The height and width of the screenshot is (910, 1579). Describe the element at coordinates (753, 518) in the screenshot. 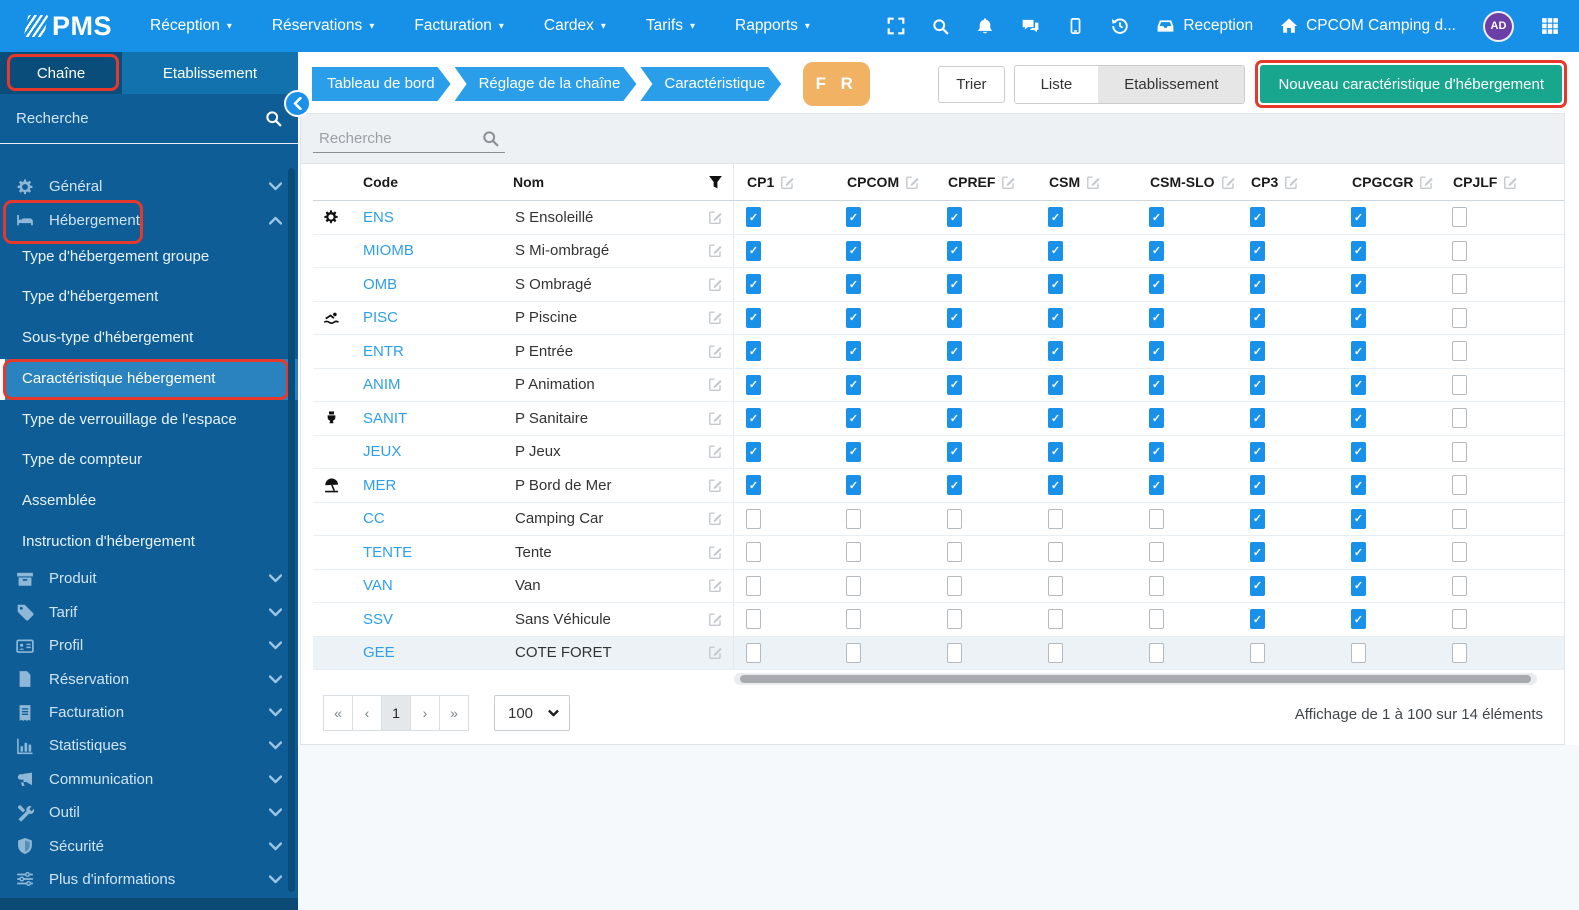

I see `checkbox-cc-cp1` at that location.